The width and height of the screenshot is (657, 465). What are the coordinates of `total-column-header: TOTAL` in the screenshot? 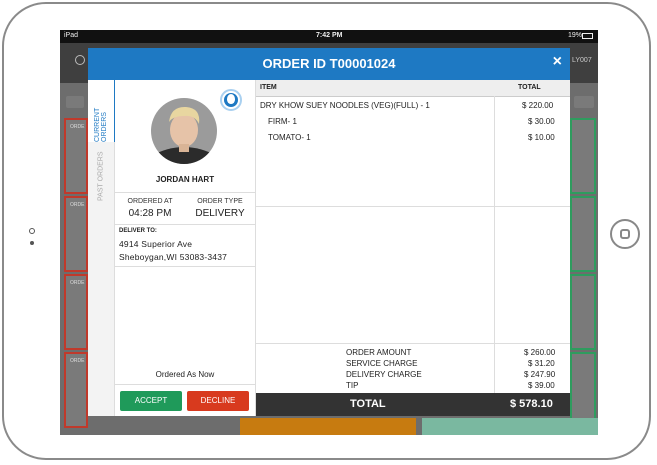 It's located at (529, 87).